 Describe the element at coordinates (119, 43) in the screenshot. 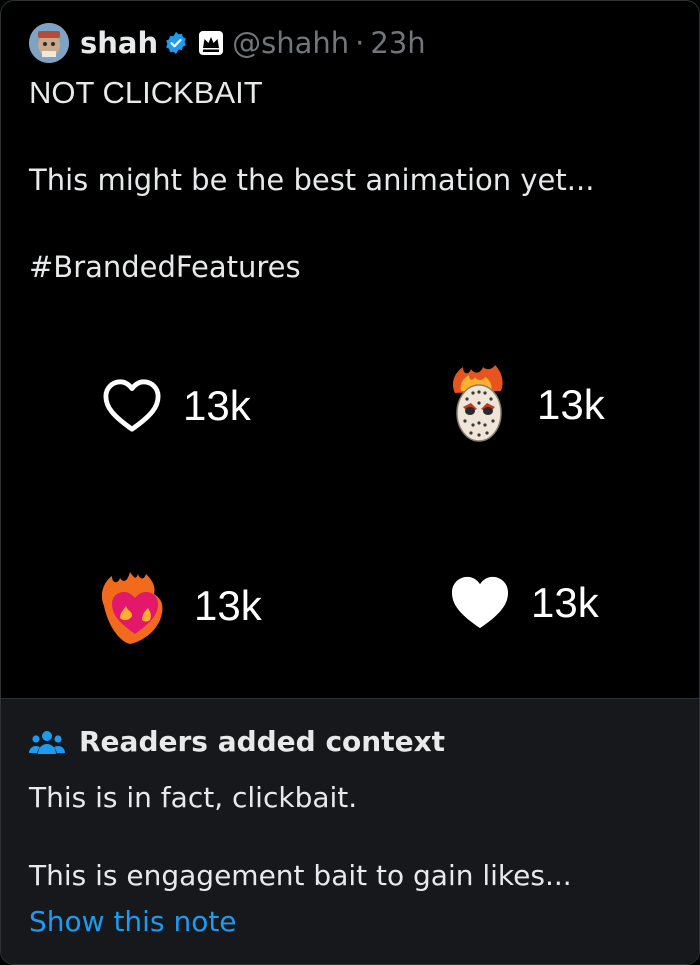

I see `display-name: shah` at that location.